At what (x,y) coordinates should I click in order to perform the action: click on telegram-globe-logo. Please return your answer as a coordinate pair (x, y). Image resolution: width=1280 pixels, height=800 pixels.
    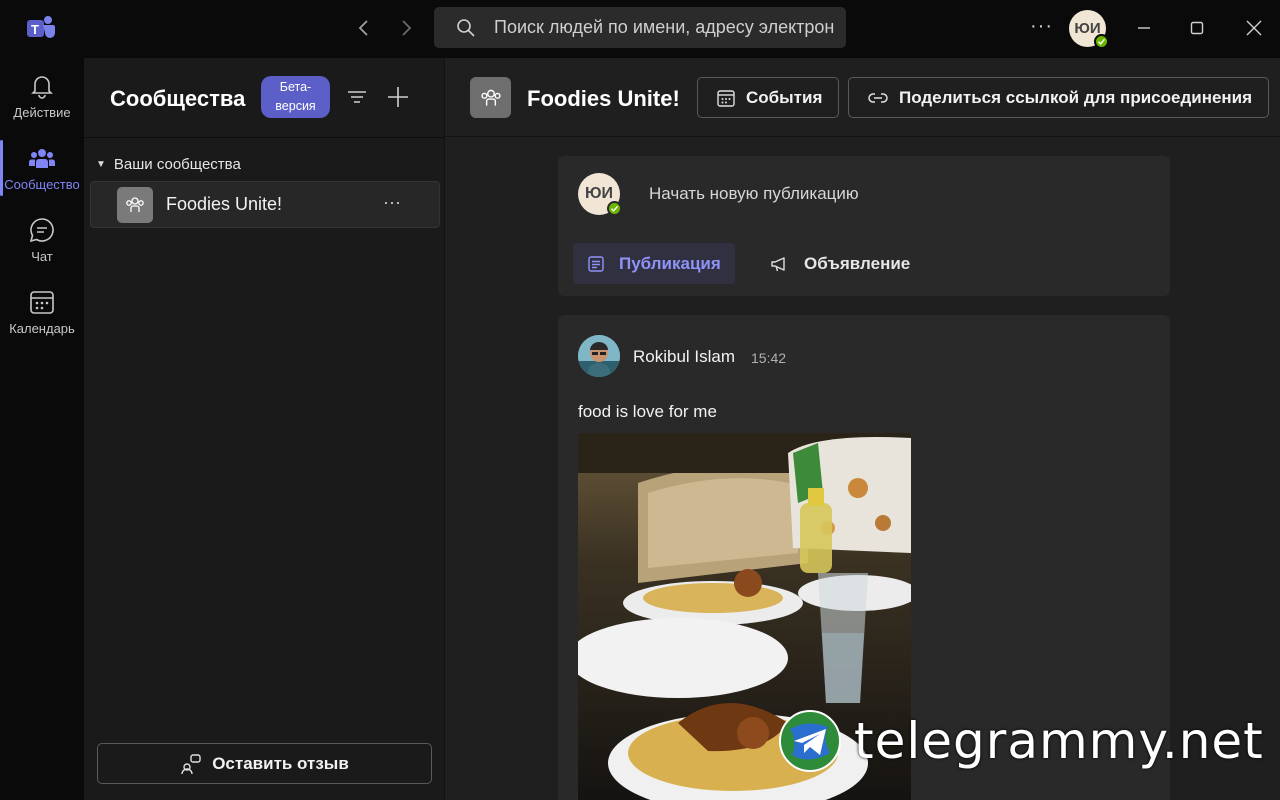
    Looking at the image, I should click on (810, 741).